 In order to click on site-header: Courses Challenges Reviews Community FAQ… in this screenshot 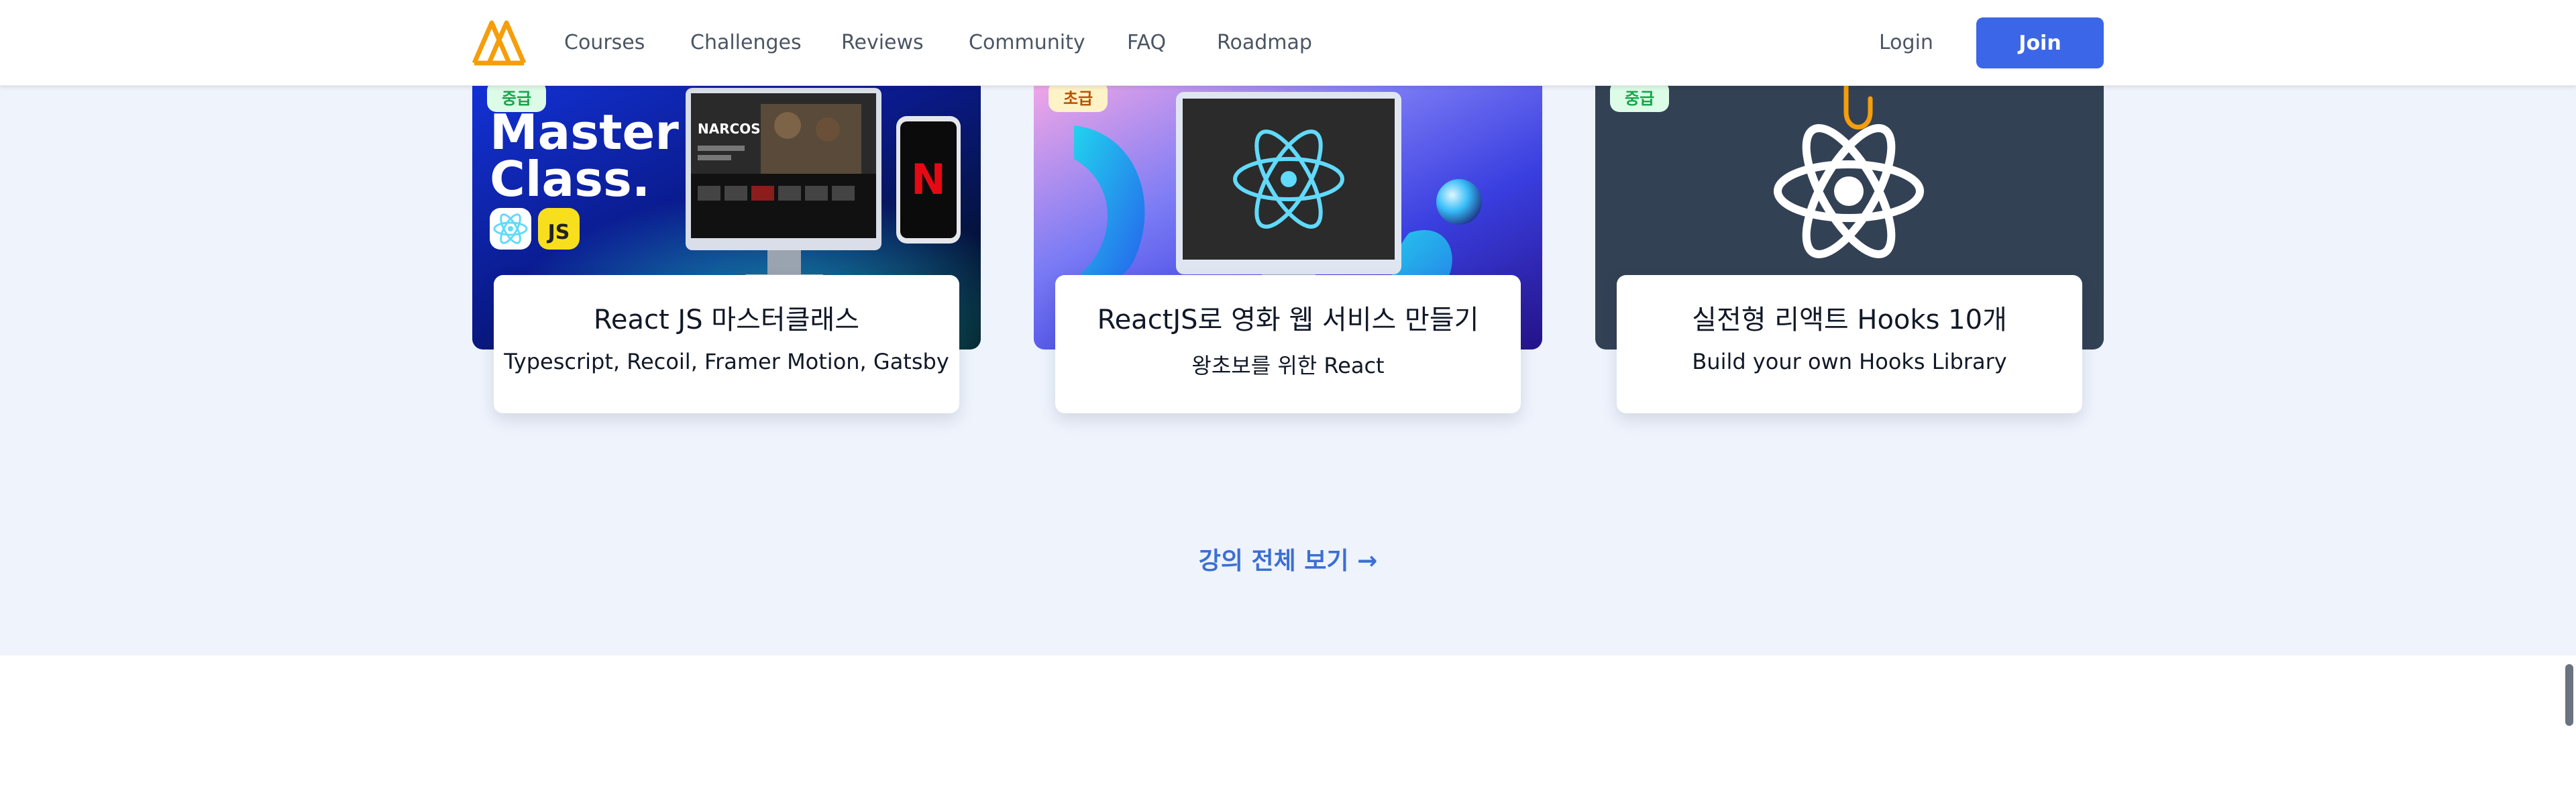, I will do `click(1288, 43)`.